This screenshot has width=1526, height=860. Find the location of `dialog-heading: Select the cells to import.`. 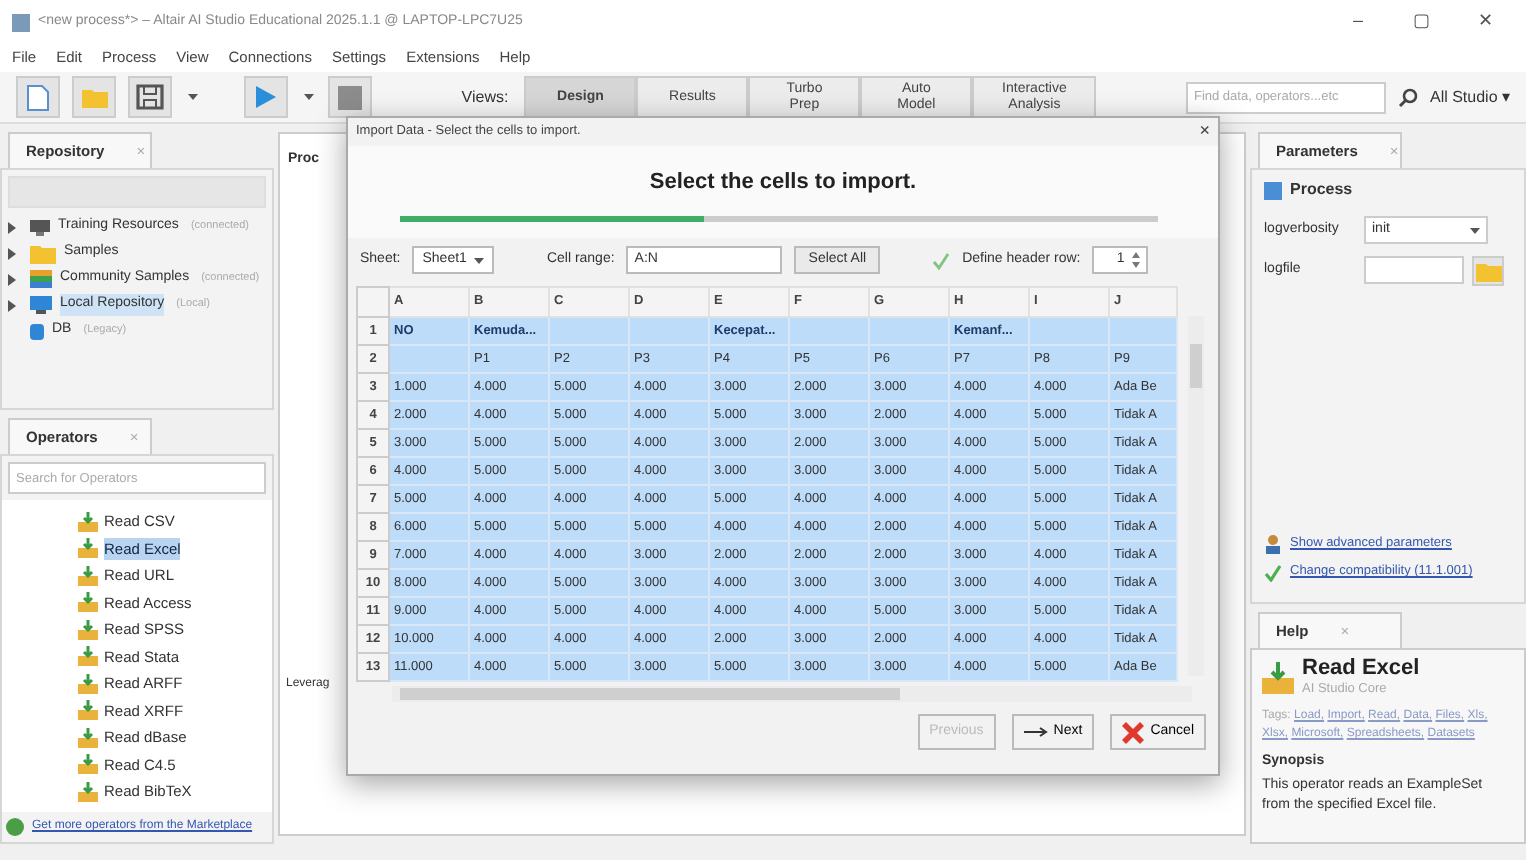

dialog-heading: Select the cells to import. is located at coordinates (783, 183).